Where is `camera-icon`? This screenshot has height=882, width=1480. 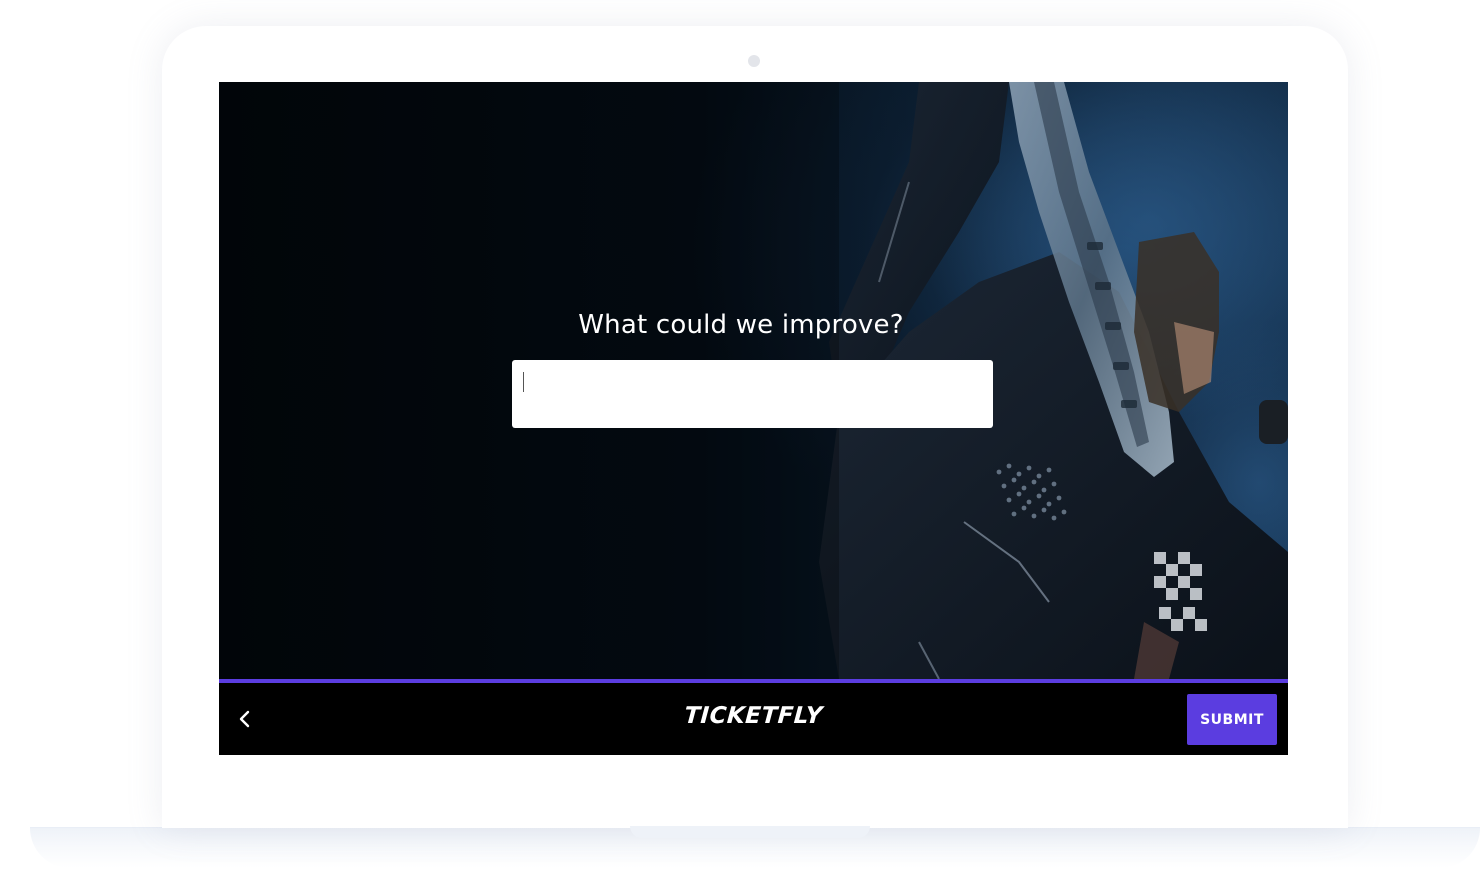 camera-icon is located at coordinates (754, 61).